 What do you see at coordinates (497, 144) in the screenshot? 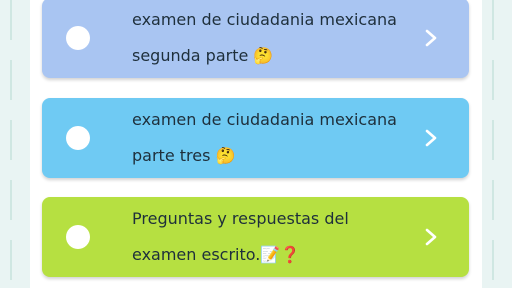
I see `background-right` at bounding box center [497, 144].